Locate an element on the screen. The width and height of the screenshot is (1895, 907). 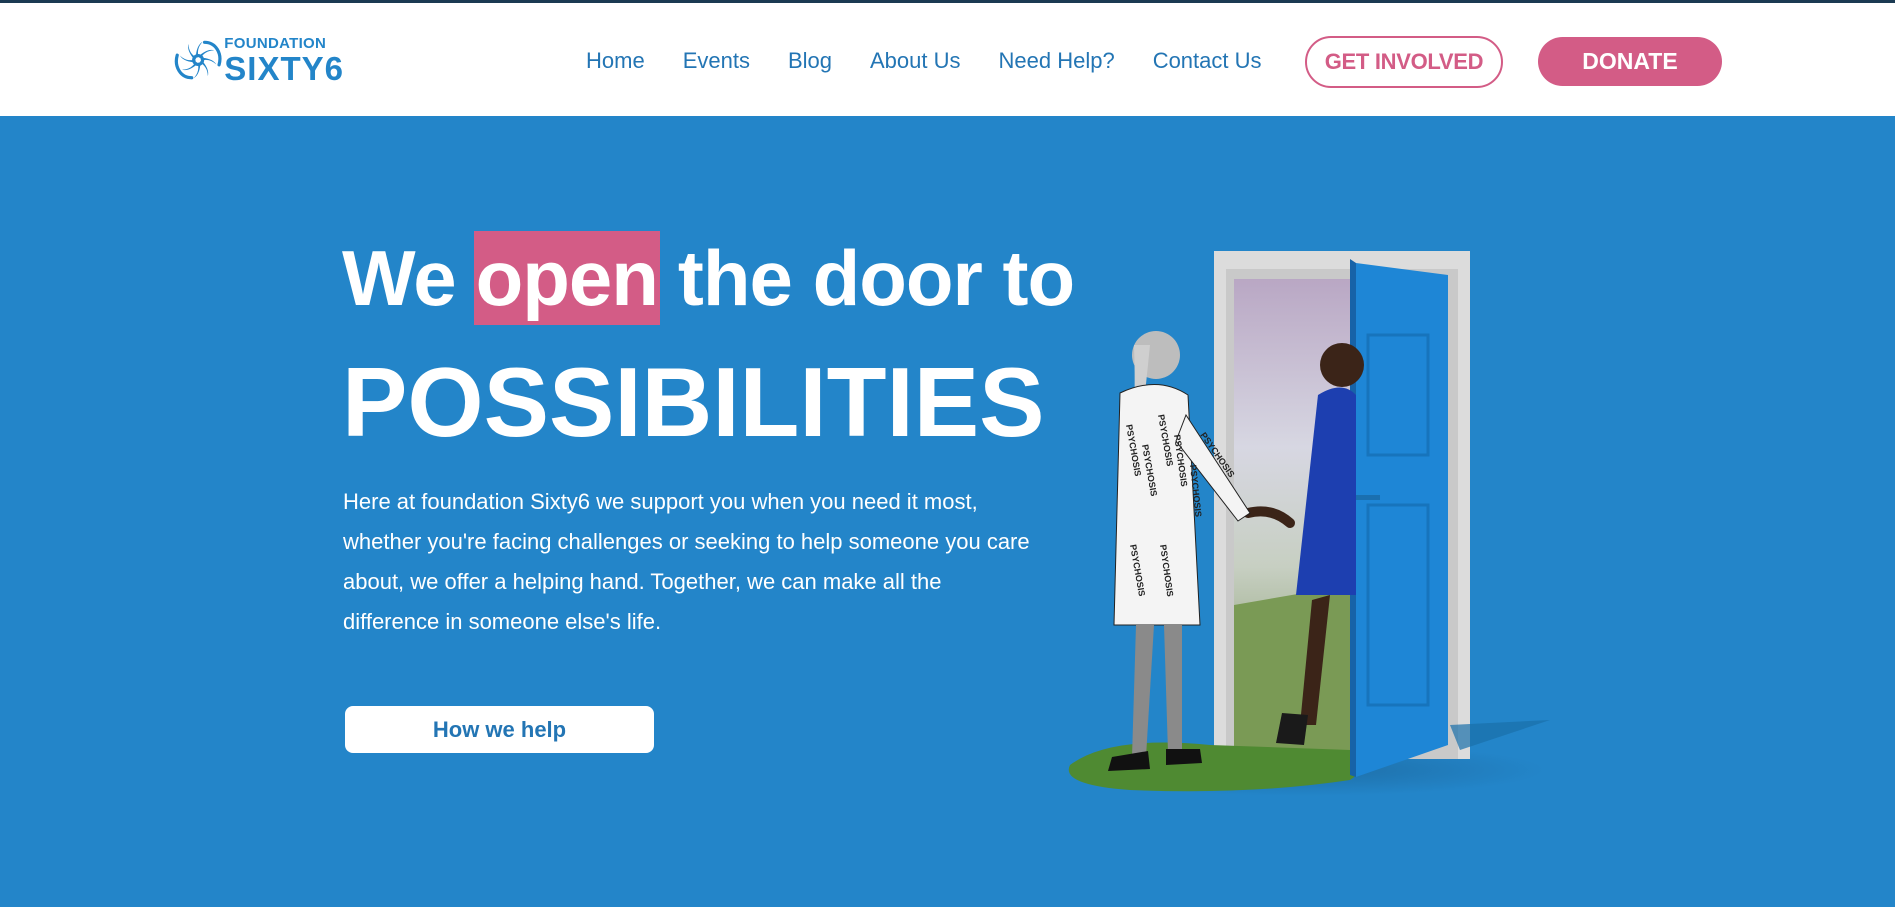
woman-blue-head is located at coordinates (1342, 365).